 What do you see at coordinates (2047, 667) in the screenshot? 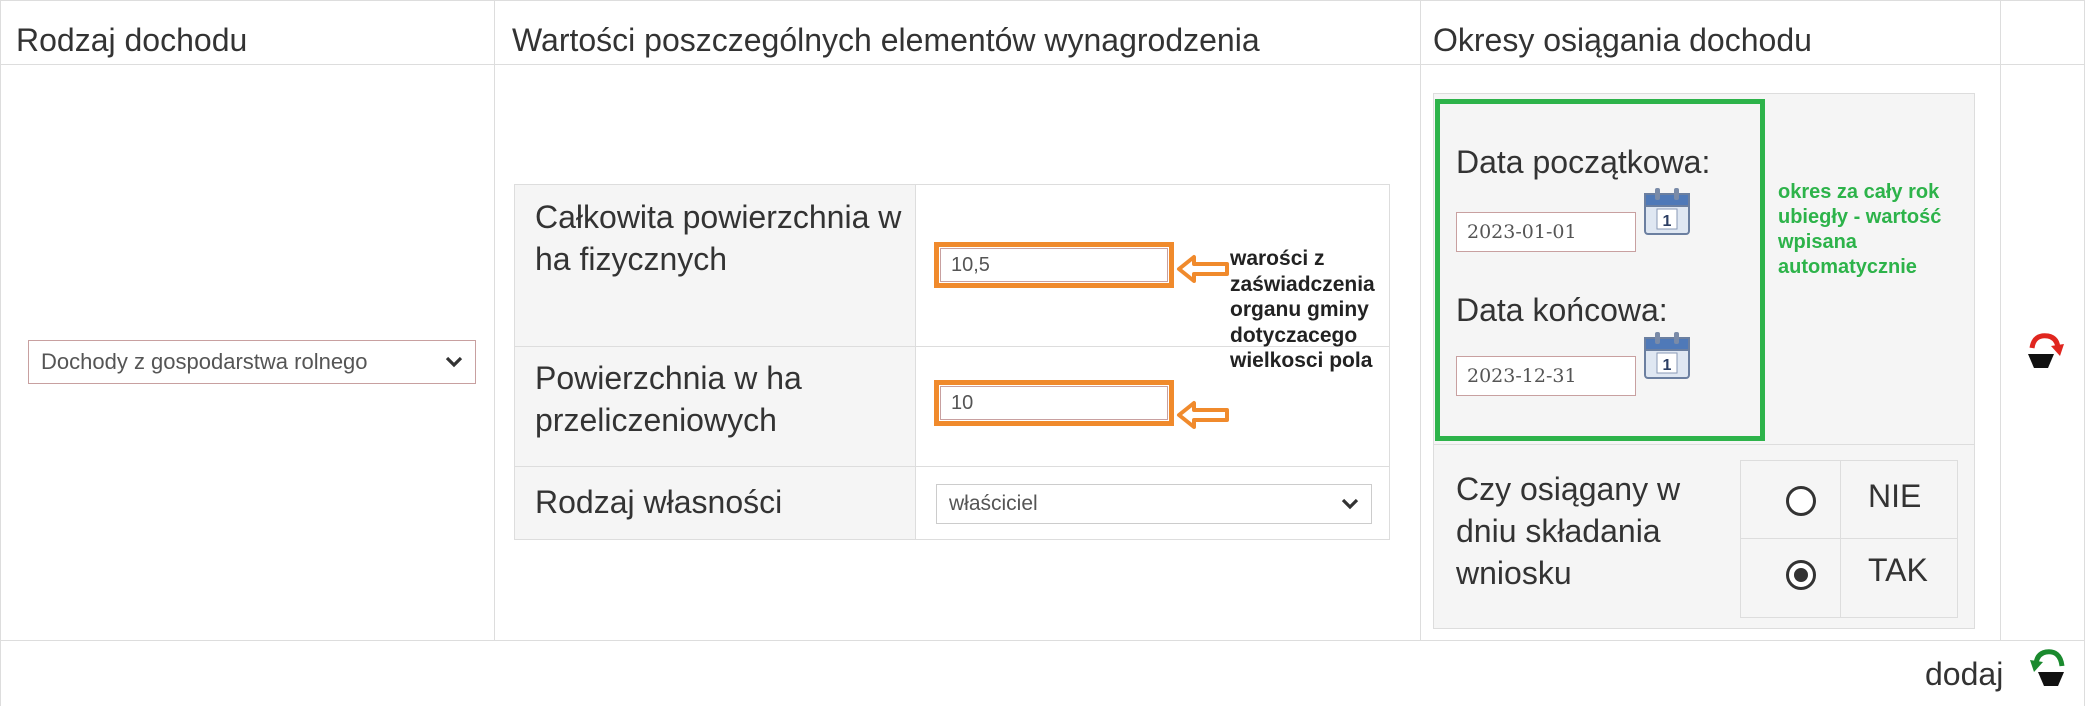
I see `undo-arrow-green-icon` at bounding box center [2047, 667].